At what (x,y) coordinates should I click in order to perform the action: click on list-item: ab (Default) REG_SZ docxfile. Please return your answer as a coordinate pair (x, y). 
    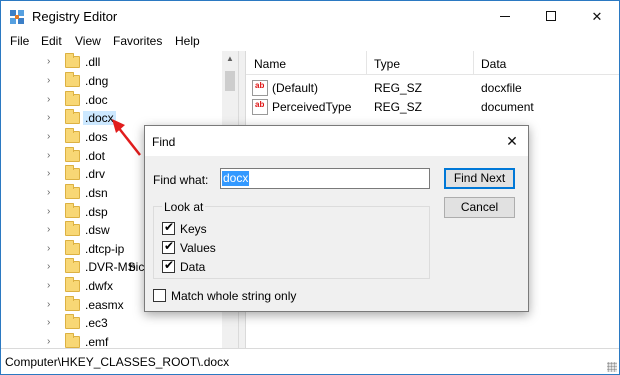
    Looking at the image, I should click on (432, 88).